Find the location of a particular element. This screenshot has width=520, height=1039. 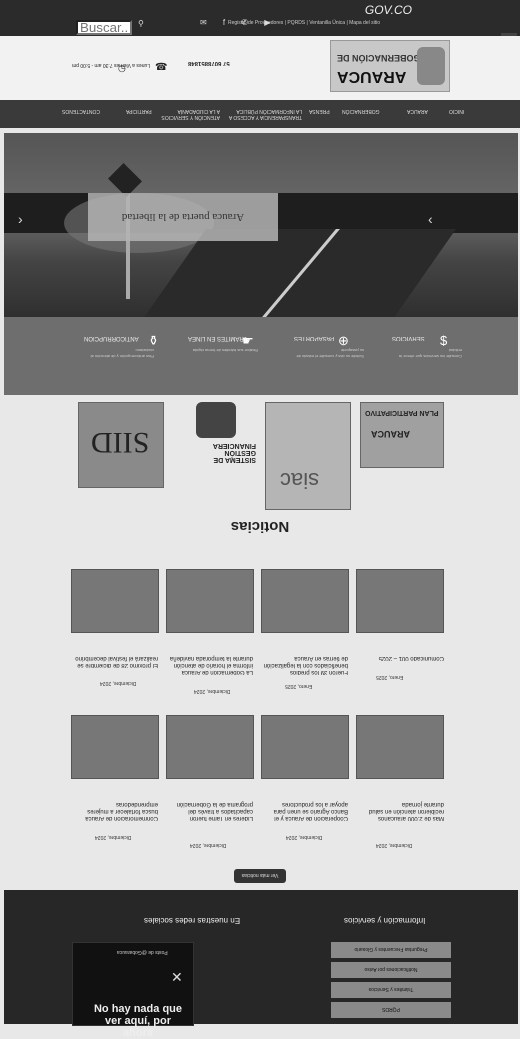

facebook-feed-title: Posts de @Gobarauca is located at coordinates (142, 952).